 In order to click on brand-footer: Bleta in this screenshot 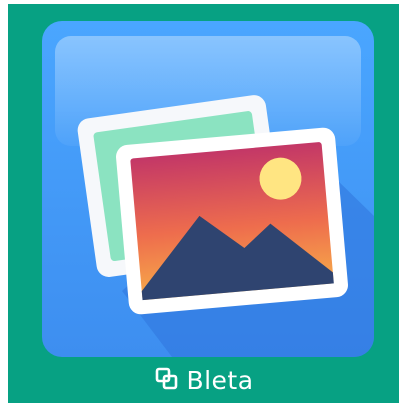, I will do `click(203, 380)`.